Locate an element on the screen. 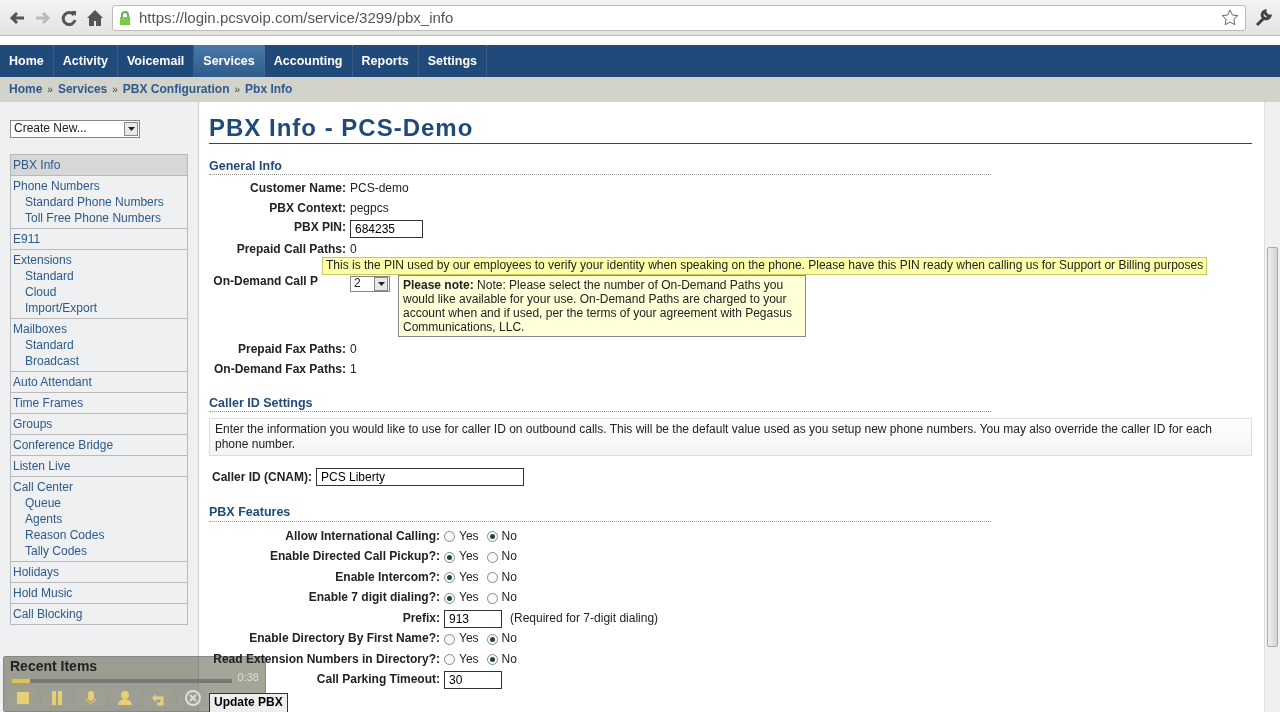  info-text: Enter the information you would like to use for caller ID on outbound calls. This will be the default value used as you setup new phone numbers. You may also override the caller ID for each phone number. is located at coordinates (730, 437).